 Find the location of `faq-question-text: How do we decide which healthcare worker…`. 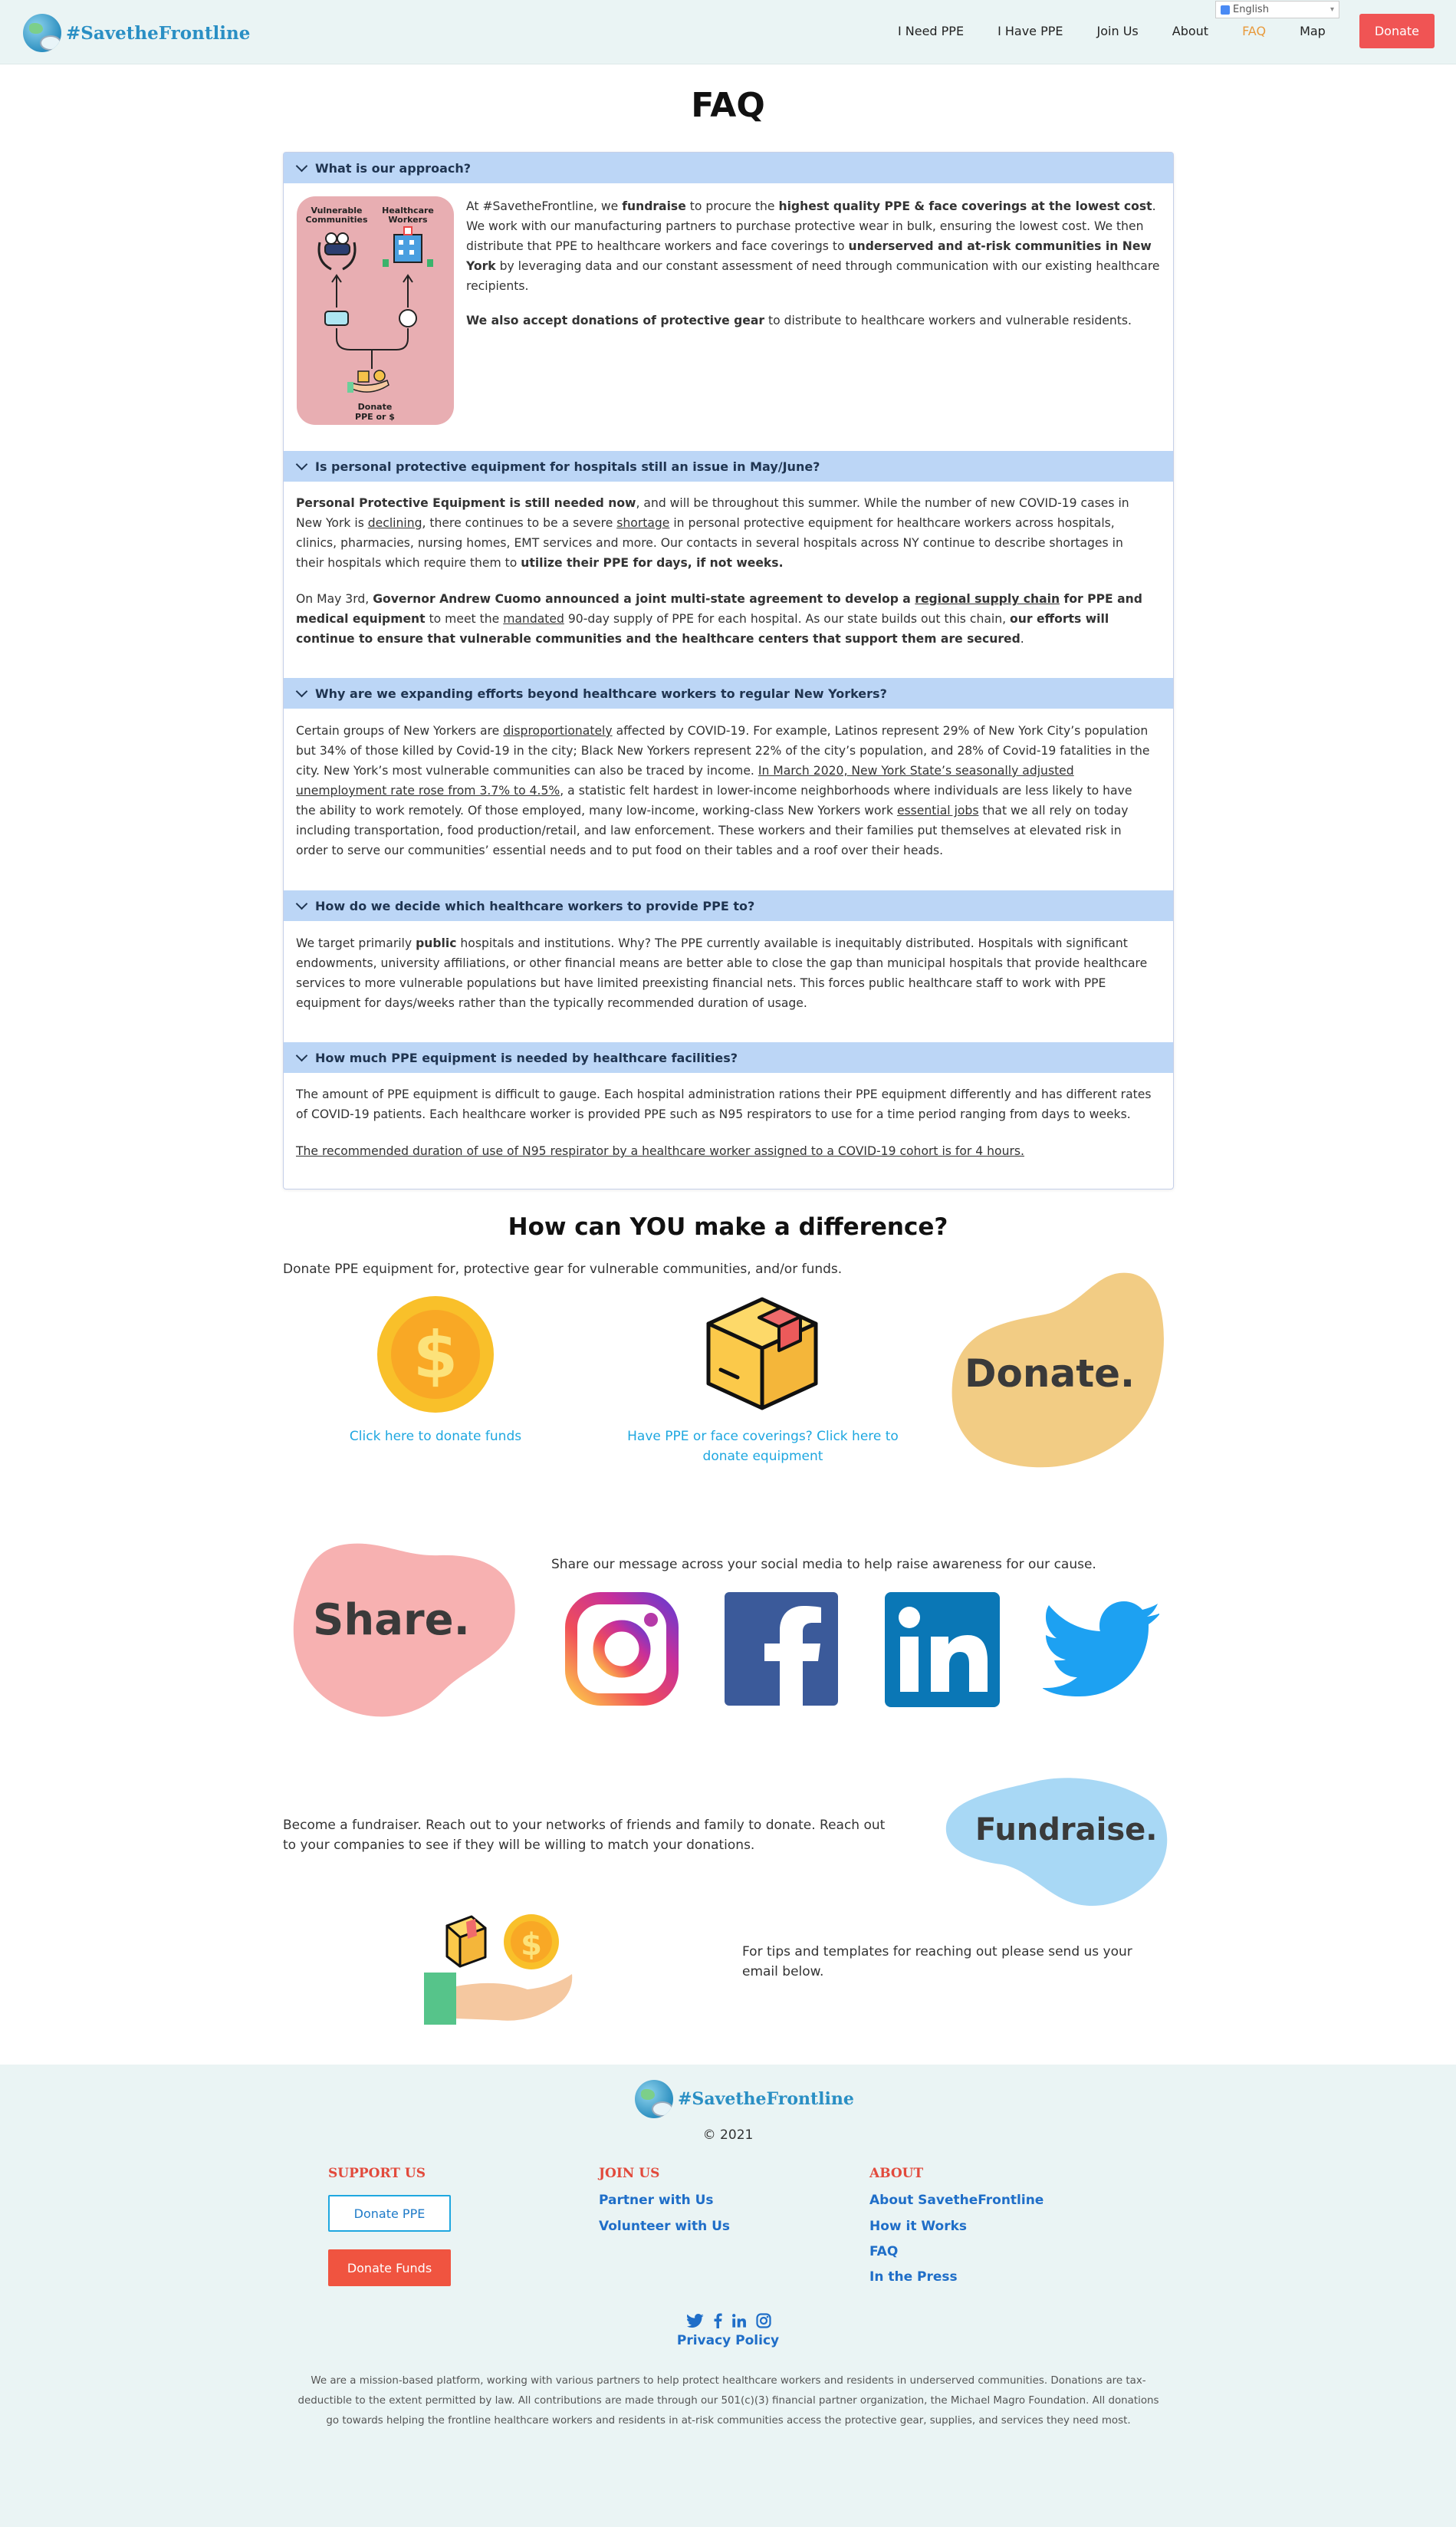

faq-question-text: How do we decide which healthcare worker… is located at coordinates (535, 905).